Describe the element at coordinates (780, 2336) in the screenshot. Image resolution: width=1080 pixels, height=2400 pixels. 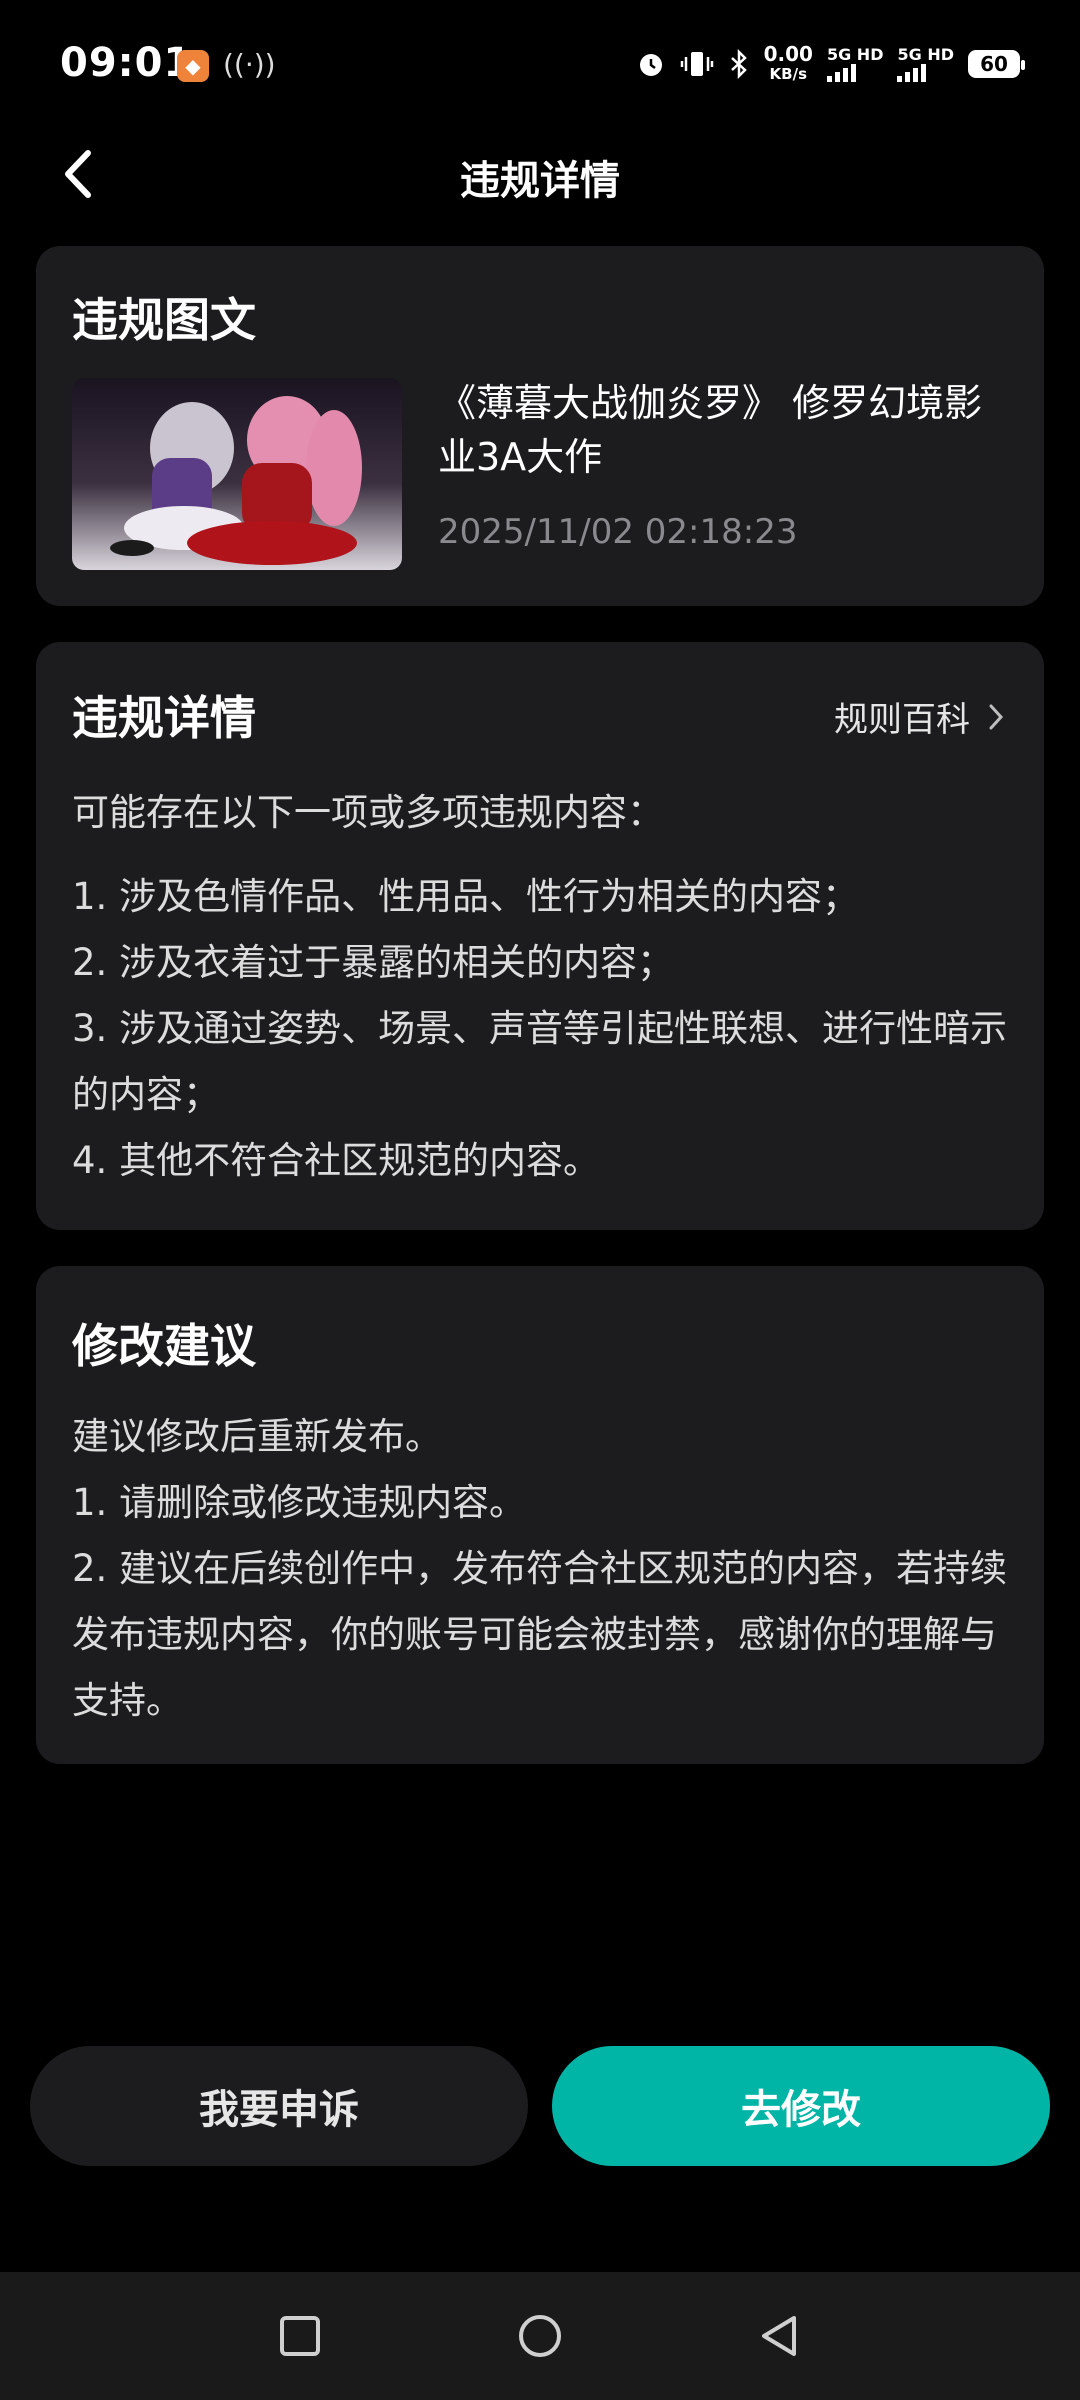
I see `back-nav-icon` at that location.